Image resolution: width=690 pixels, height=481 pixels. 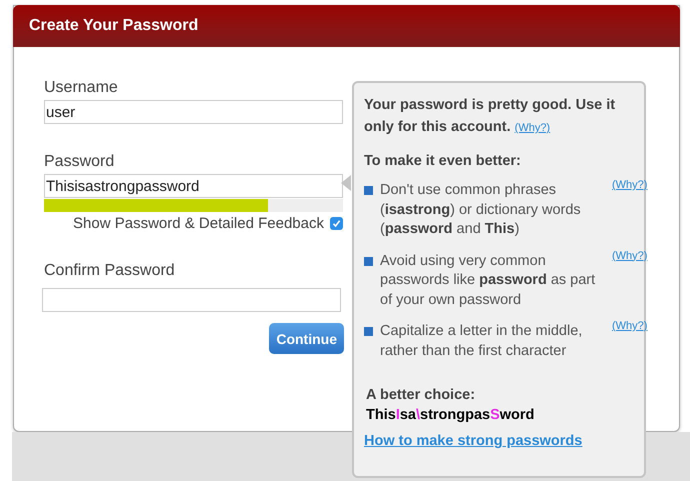 I want to click on checkbox-label: Show Password & Detailed Feedback, so click(x=198, y=223).